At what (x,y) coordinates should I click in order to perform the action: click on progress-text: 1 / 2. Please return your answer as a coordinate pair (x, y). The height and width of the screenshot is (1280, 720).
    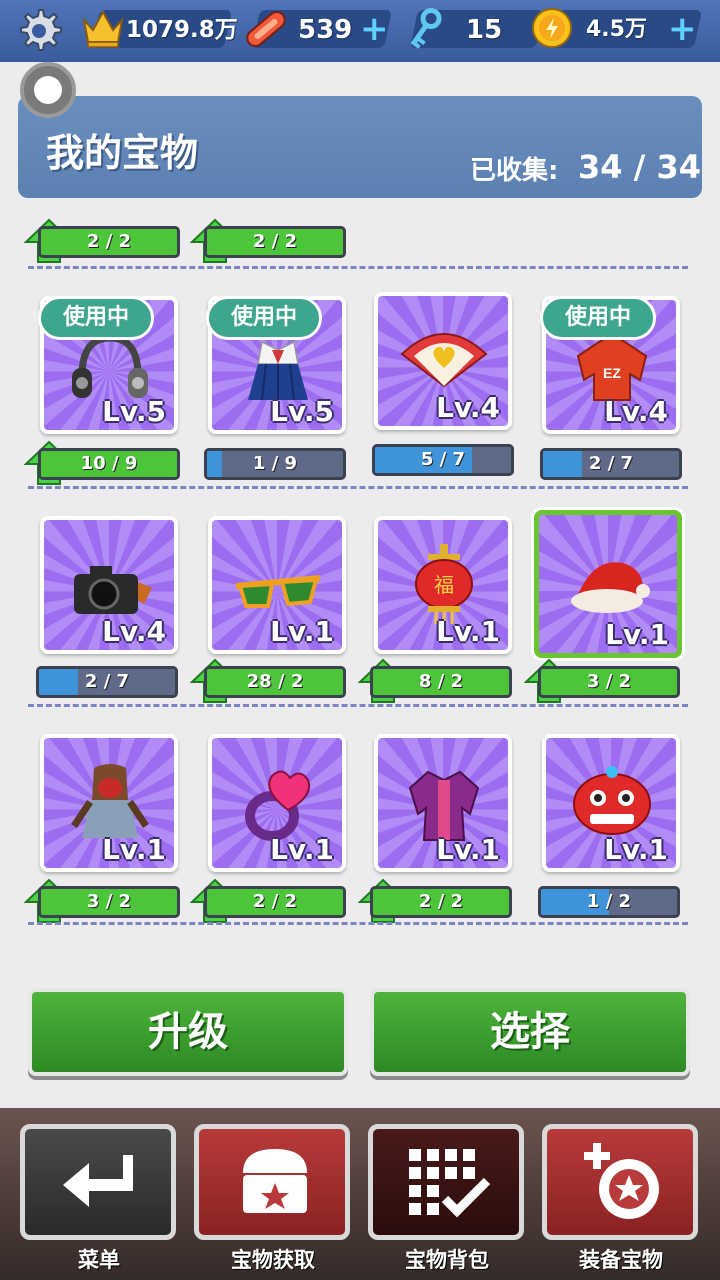
    Looking at the image, I should click on (609, 901).